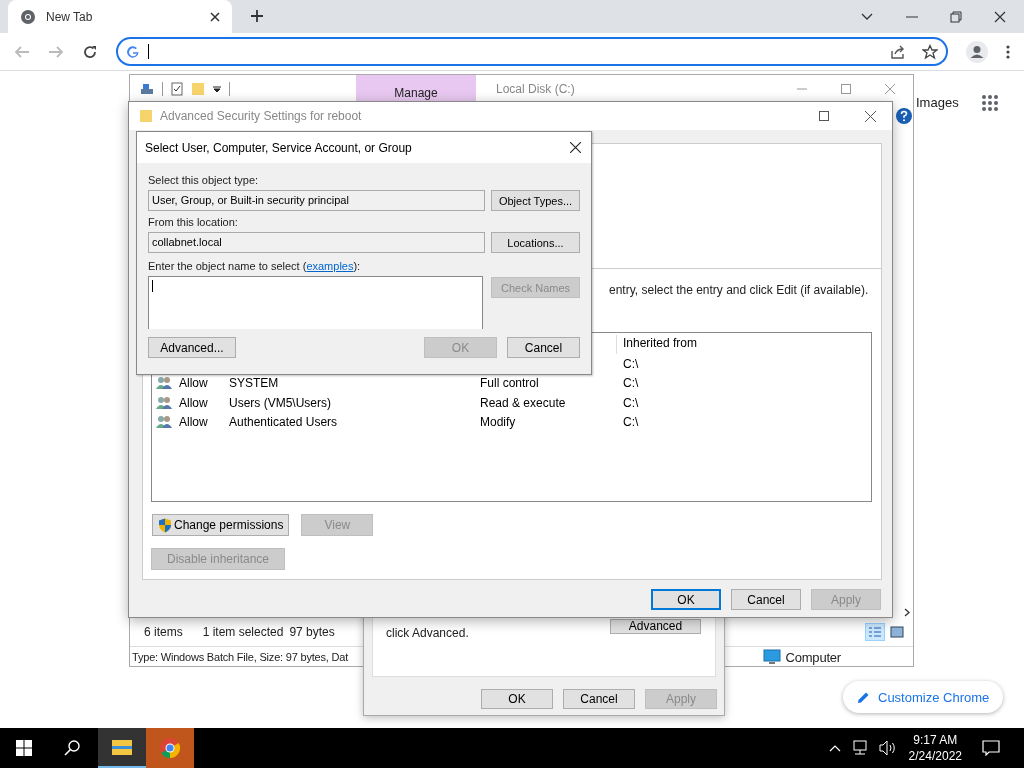 This screenshot has height=768, width=1024. What do you see at coordinates (898, 51) in the screenshot?
I see `share-icon` at bounding box center [898, 51].